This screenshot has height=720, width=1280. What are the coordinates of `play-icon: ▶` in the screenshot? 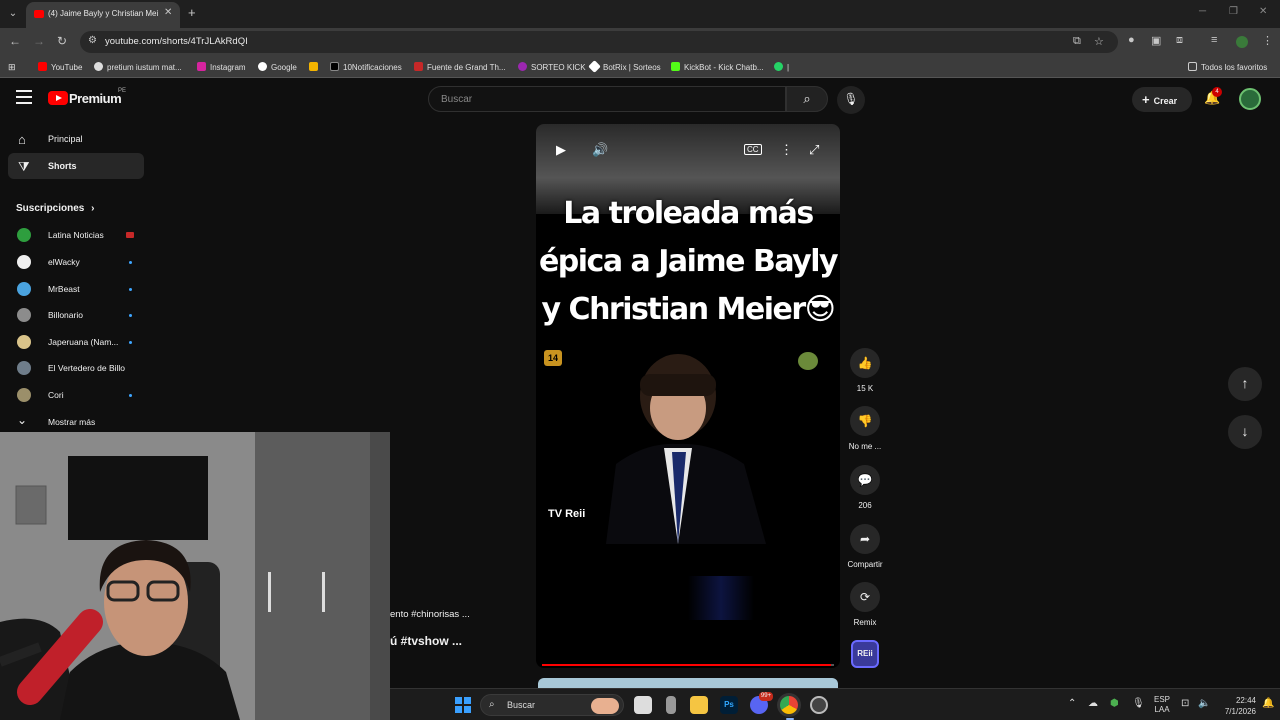 It's located at (561, 150).